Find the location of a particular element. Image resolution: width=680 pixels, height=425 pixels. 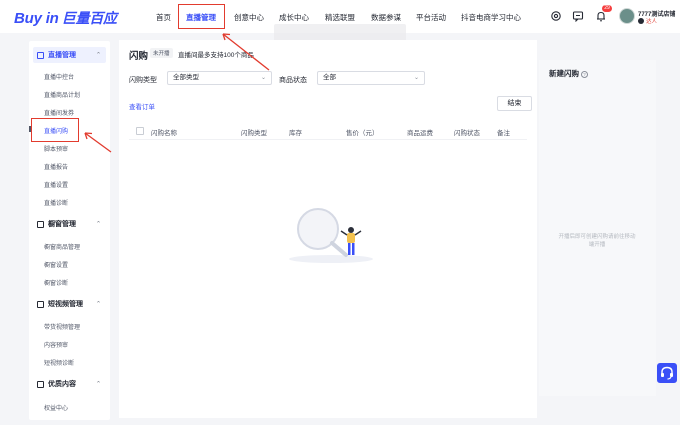

column-name: 闪购名称 is located at coordinates (164, 133).